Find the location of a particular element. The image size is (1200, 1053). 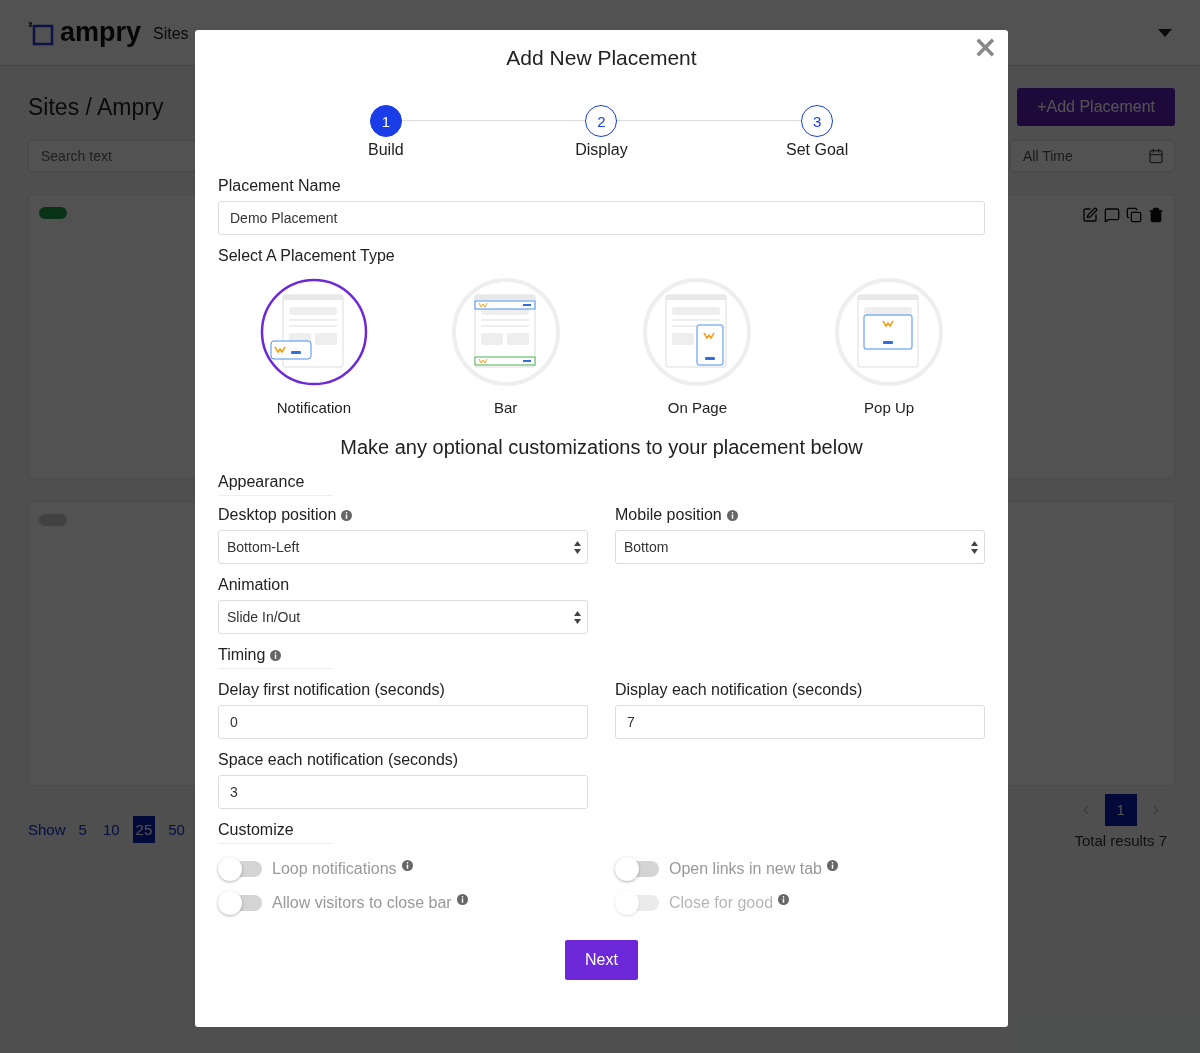

toggle-label: Loop notifications is located at coordinates (342, 869).